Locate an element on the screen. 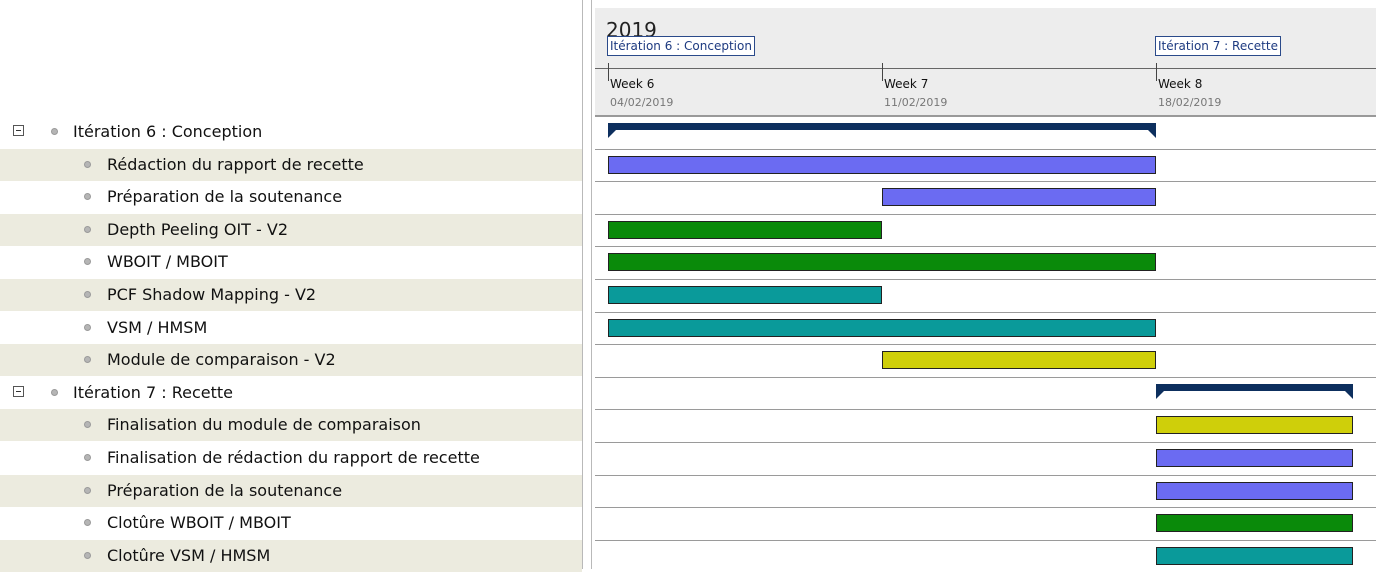 The image size is (1376, 572). tree-task-row: WBOIT / MBOIT is located at coordinates (291, 262).